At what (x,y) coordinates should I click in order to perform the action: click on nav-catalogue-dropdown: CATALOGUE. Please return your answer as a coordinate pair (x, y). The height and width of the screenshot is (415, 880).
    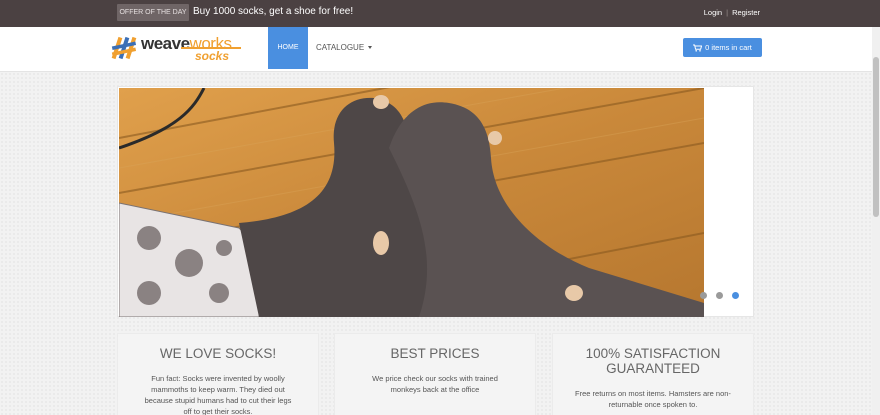
    Looking at the image, I should click on (344, 48).